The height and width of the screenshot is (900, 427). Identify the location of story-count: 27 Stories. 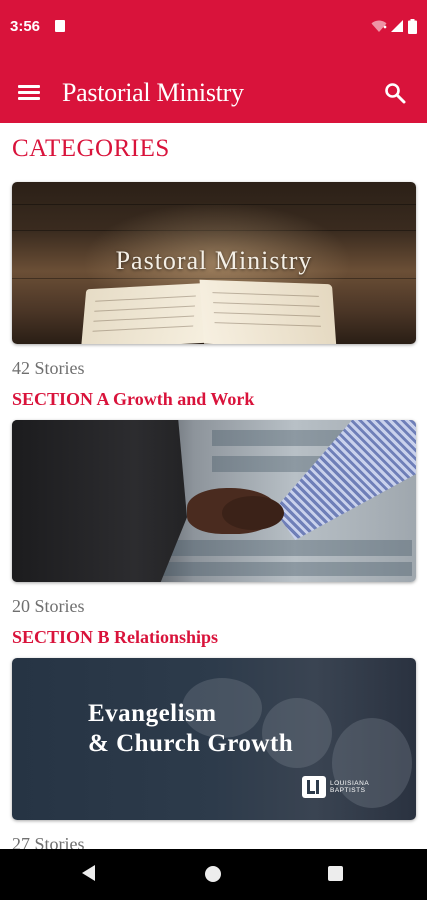
(48, 841).